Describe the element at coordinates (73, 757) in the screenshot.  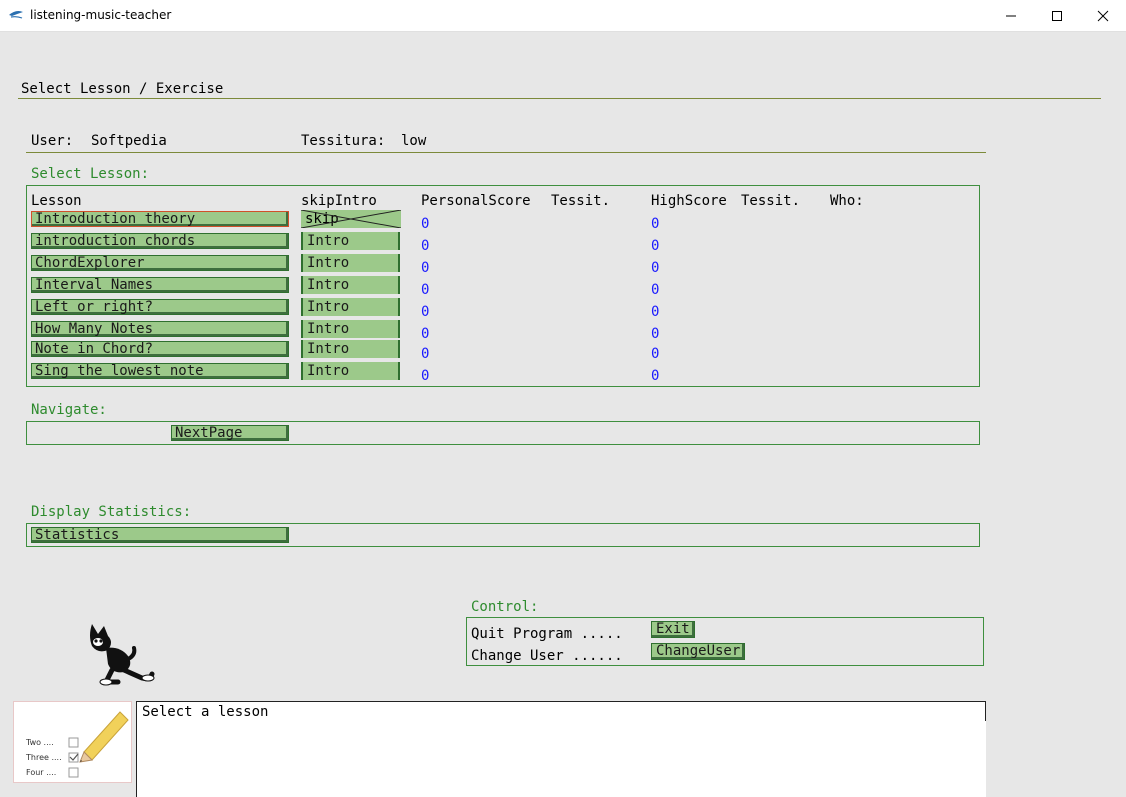
I see `checkbox-icons` at that location.